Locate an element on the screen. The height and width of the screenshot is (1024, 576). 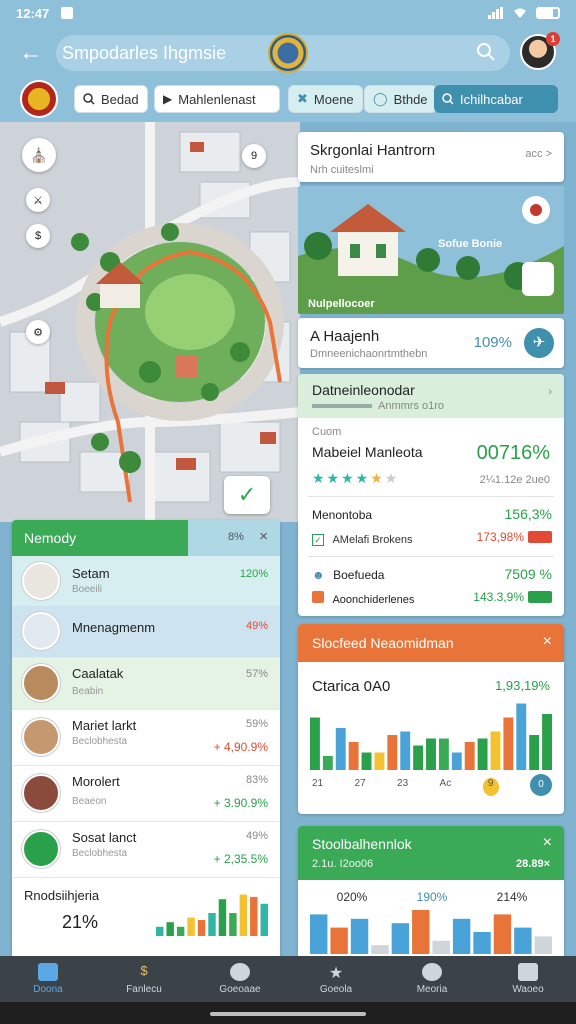
x-label: 27 is located at coordinates (360, 783).